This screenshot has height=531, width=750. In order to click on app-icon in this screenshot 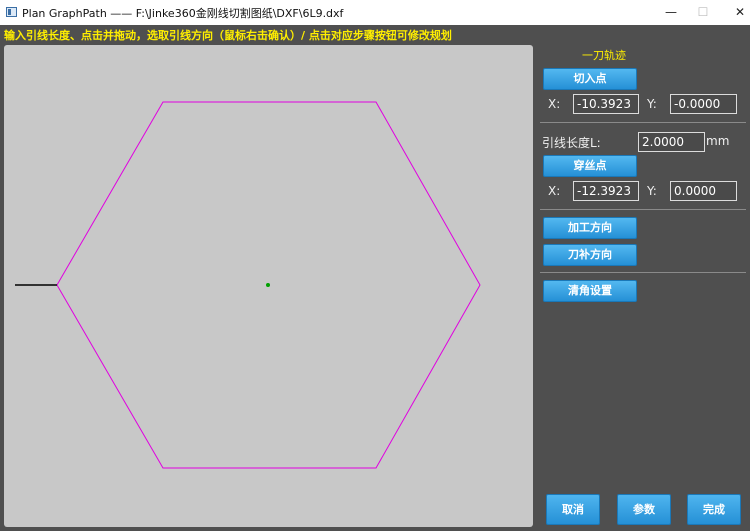, I will do `click(11, 12)`.